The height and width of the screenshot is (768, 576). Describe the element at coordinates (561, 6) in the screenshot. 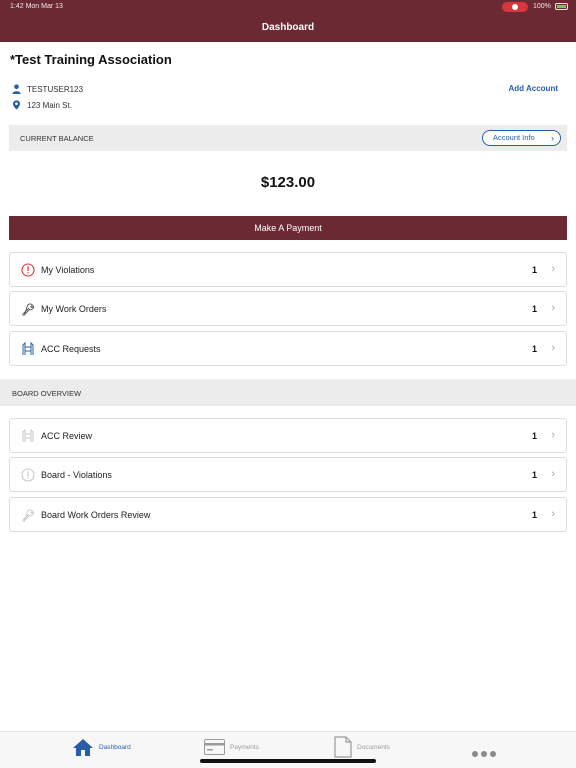

I see `battery-icon` at that location.